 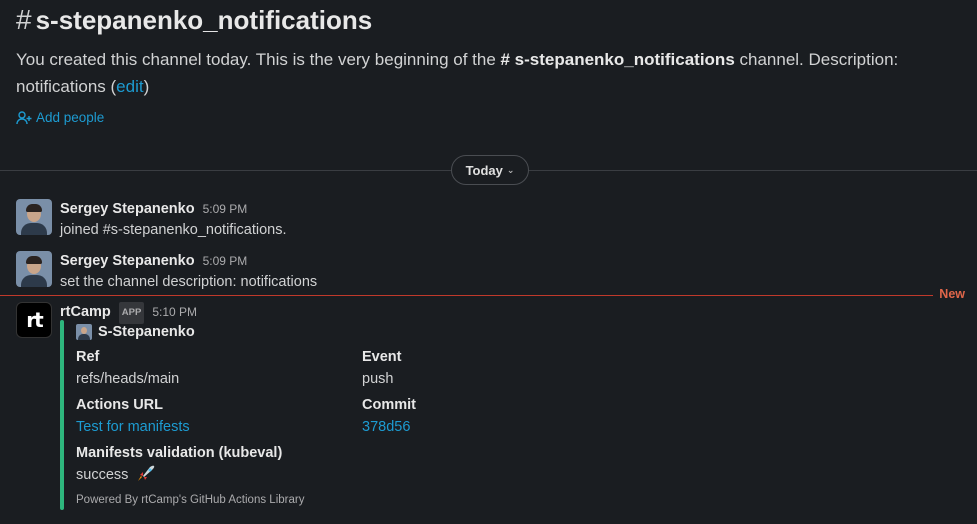 What do you see at coordinates (129, 86) in the screenshot?
I see `edit-description-link: edit` at bounding box center [129, 86].